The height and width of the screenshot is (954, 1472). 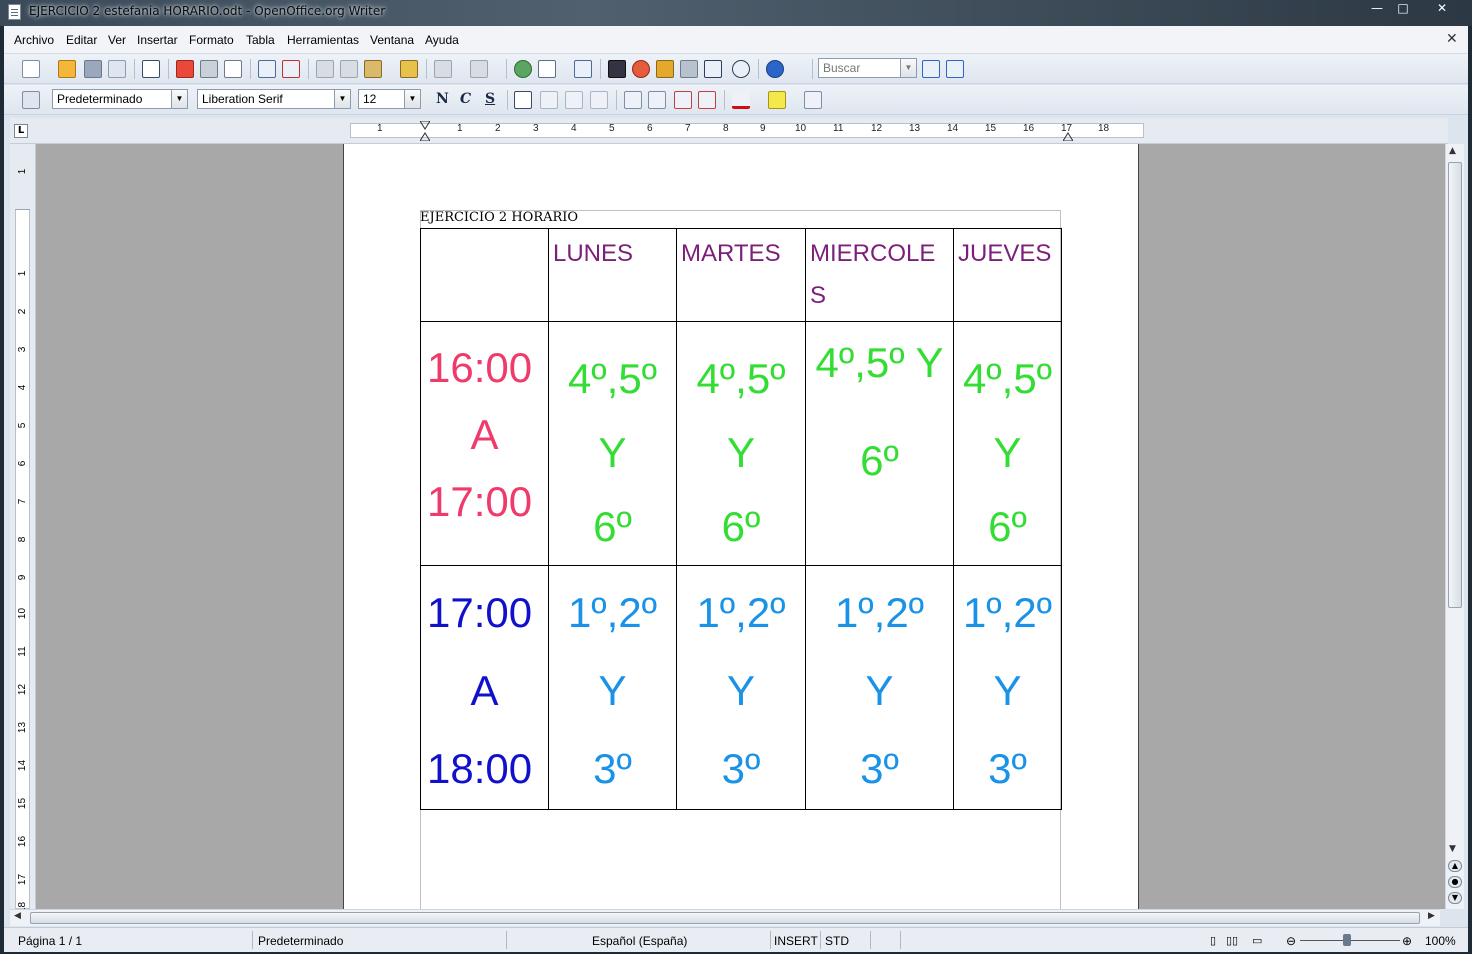 I want to click on zoom-in-icon: ⊕, so click(x=1407, y=941).